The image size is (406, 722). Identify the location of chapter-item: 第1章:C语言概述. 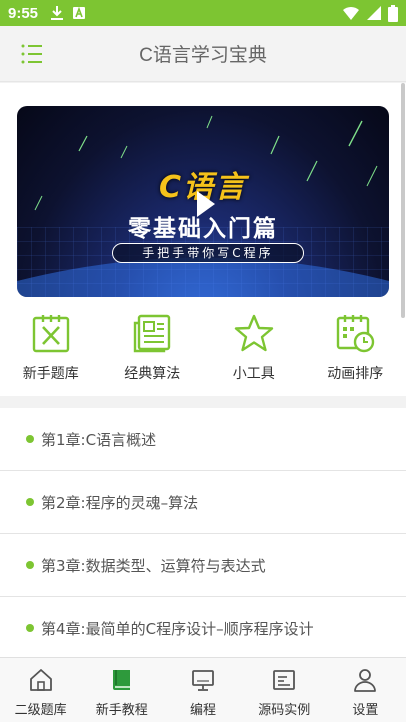
(203, 439).